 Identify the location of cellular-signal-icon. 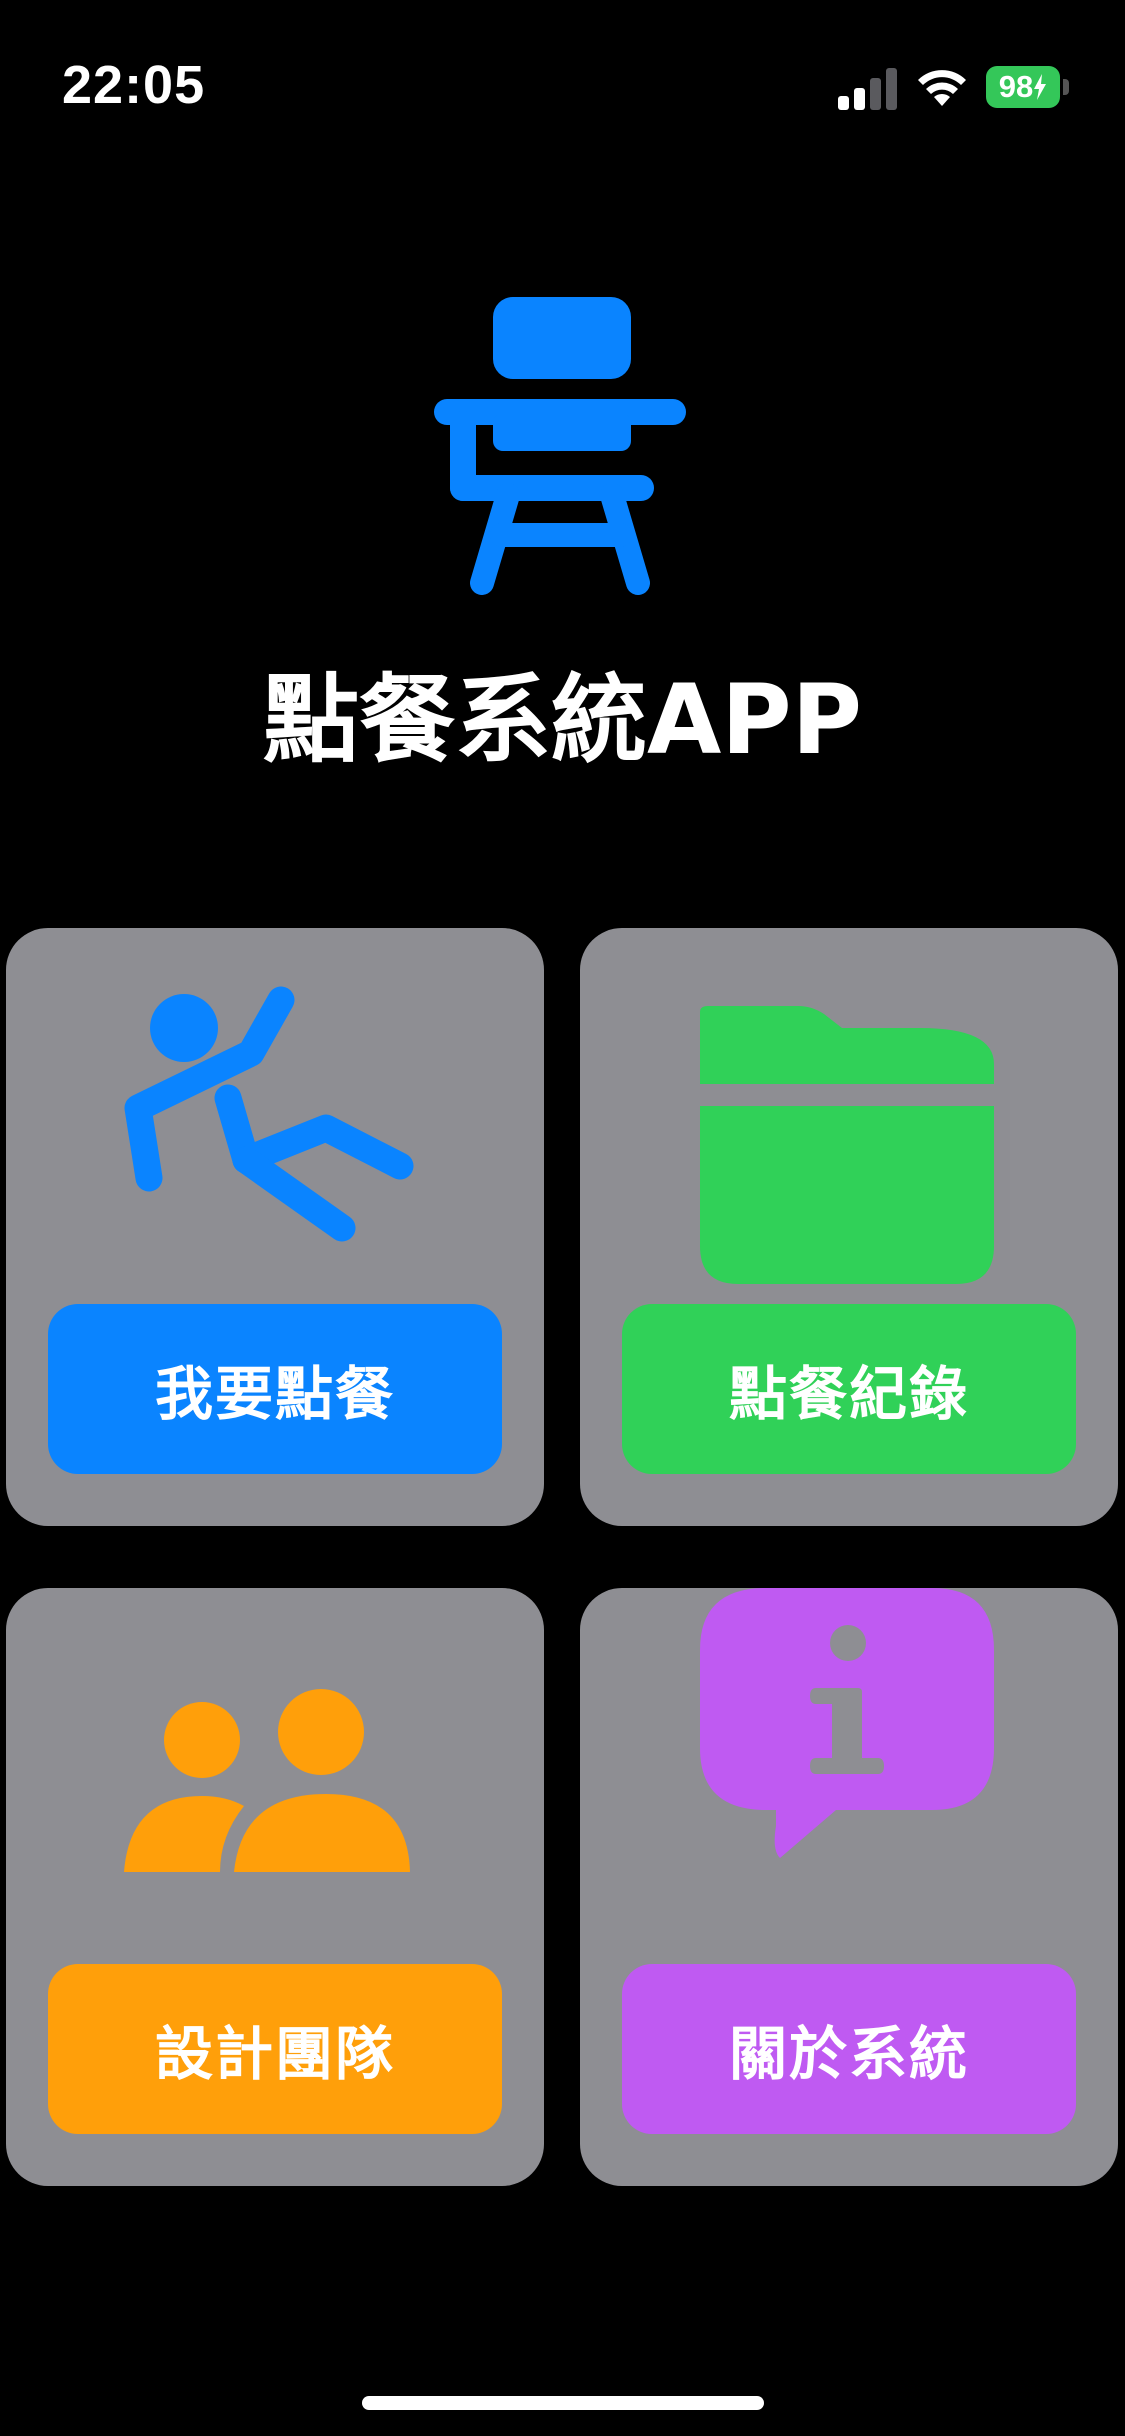
(867, 89).